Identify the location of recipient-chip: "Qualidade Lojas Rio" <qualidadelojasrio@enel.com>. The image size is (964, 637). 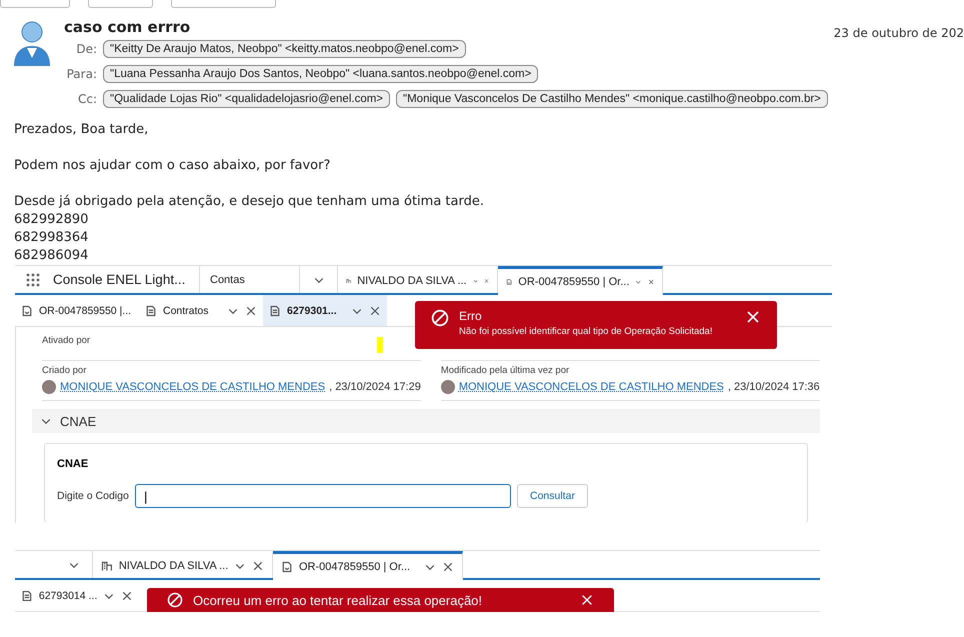
(246, 99).